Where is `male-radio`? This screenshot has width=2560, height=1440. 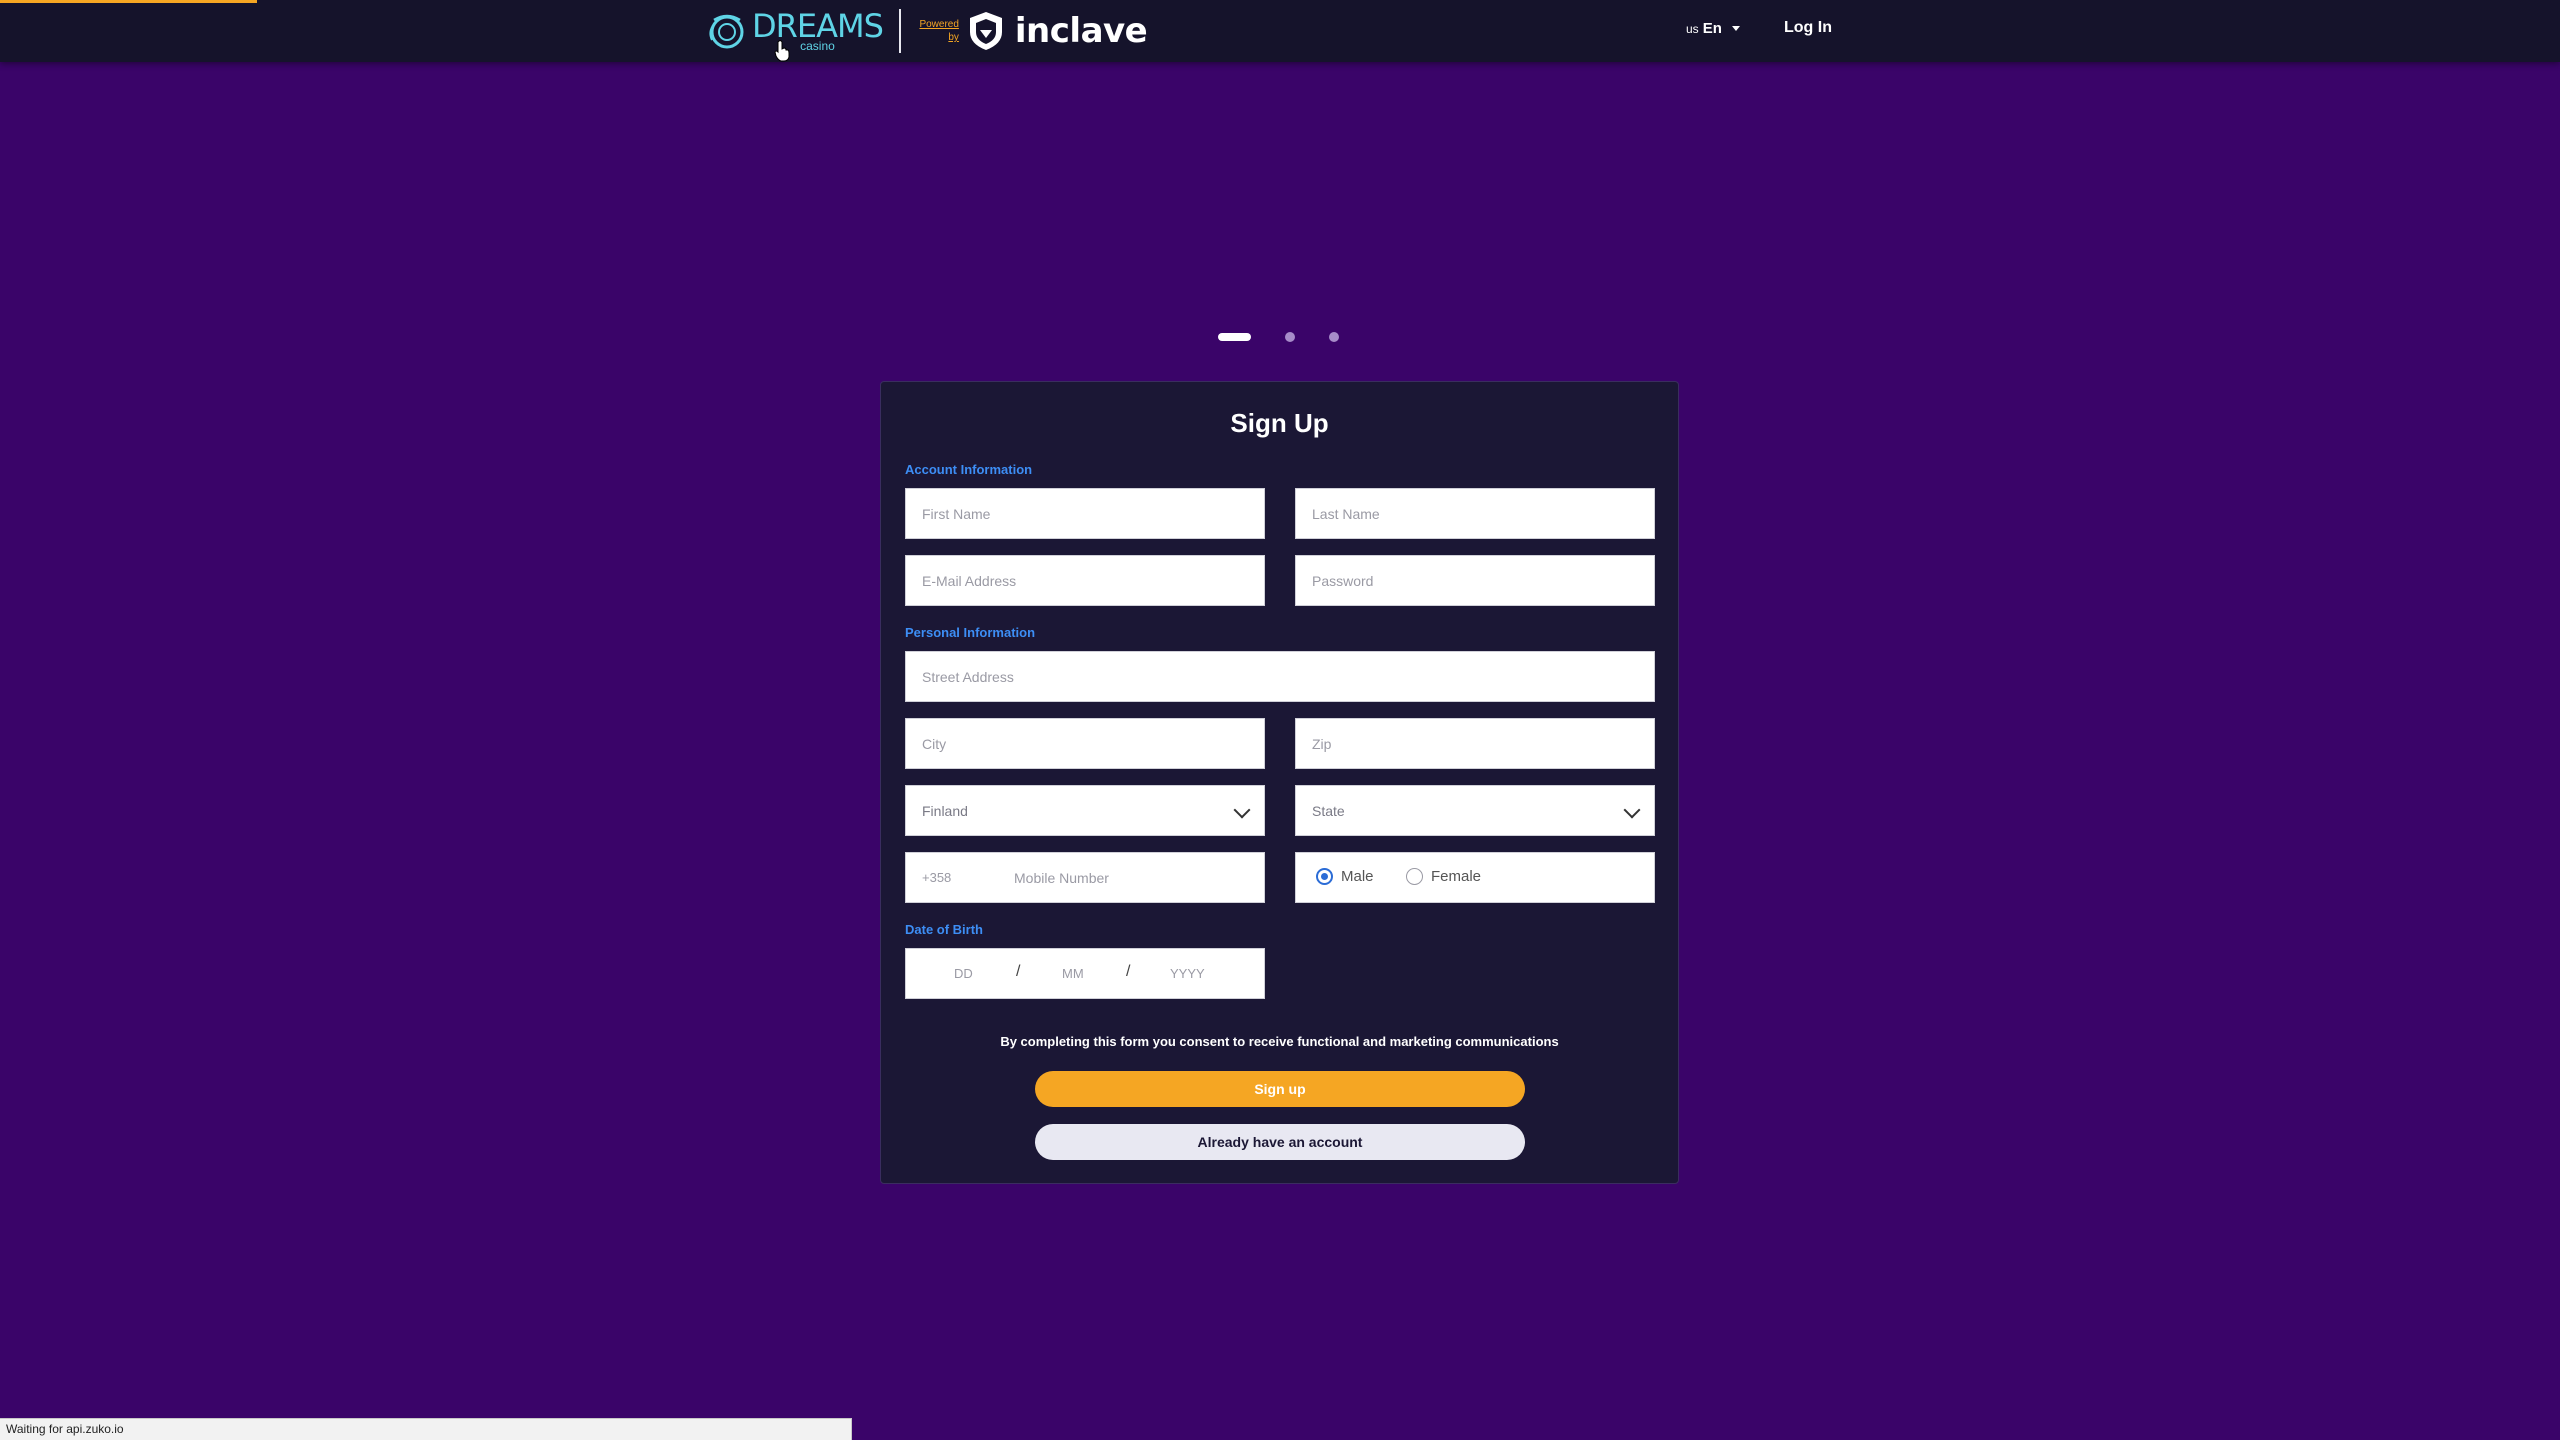 male-radio is located at coordinates (1324, 876).